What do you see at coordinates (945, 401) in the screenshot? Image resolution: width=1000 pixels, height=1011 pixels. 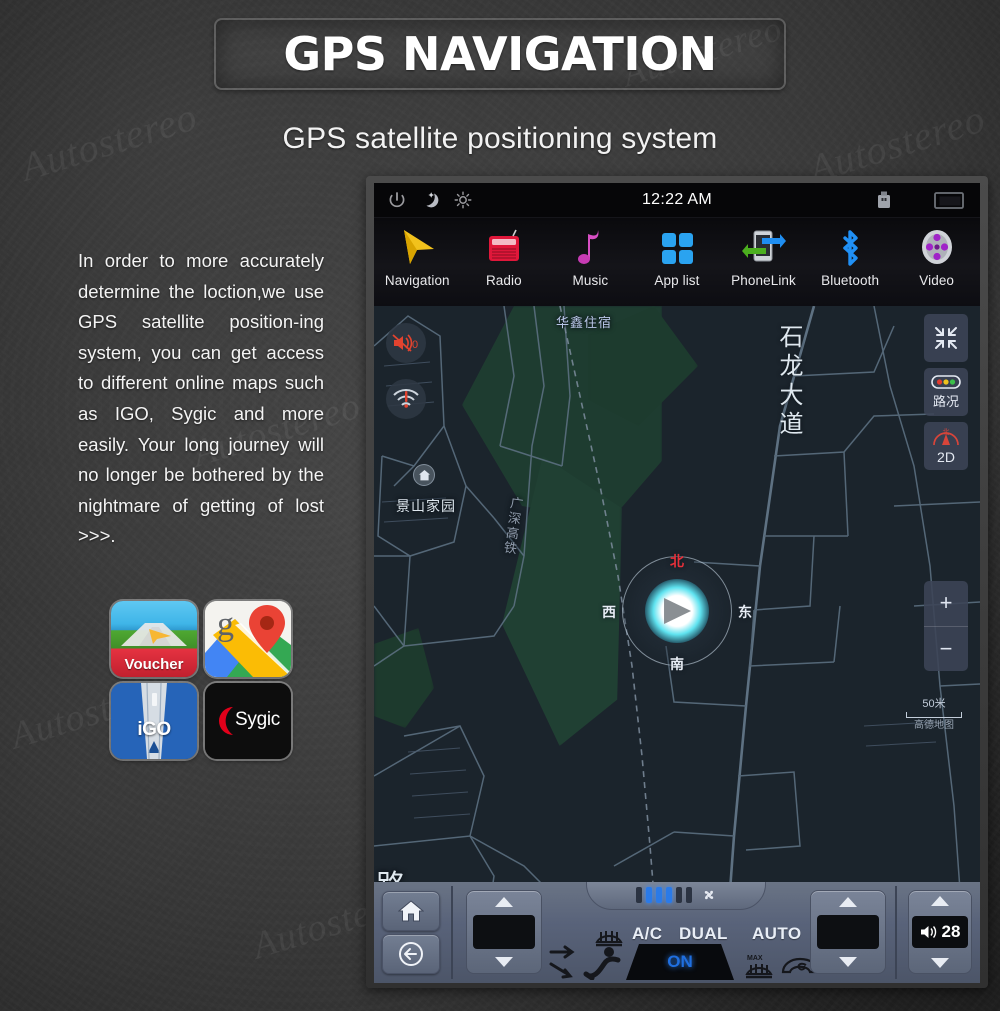 I see `map-traffic-label: 路况` at bounding box center [945, 401].